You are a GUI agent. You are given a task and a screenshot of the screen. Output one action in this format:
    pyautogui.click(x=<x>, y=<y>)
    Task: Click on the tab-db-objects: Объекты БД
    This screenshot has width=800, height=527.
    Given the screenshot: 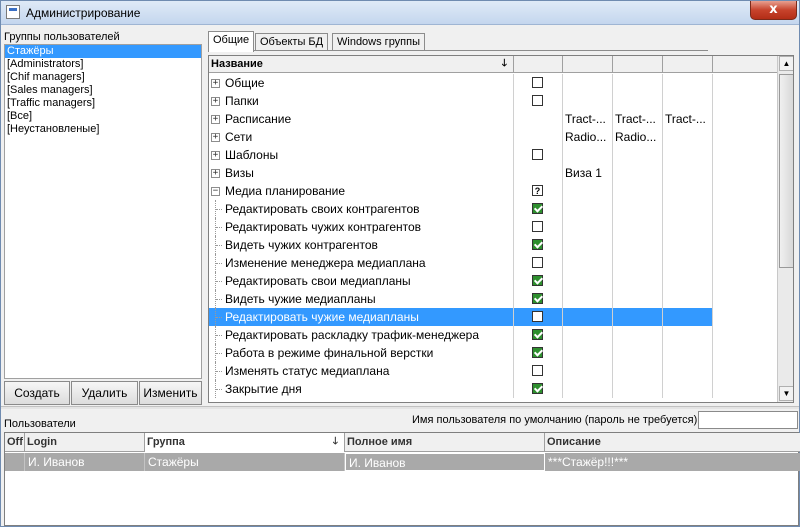 What is the action you would take?
    pyautogui.click(x=292, y=42)
    